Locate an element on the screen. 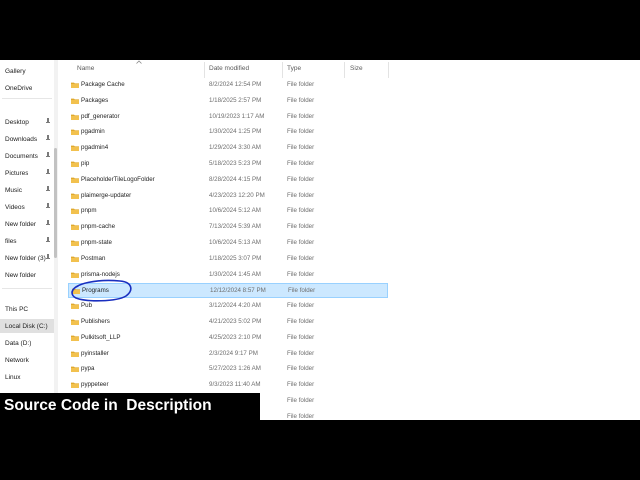  file-row: pyppeteer 9/3/2023 11:40 AM File folder is located at coordinates (228, 385).